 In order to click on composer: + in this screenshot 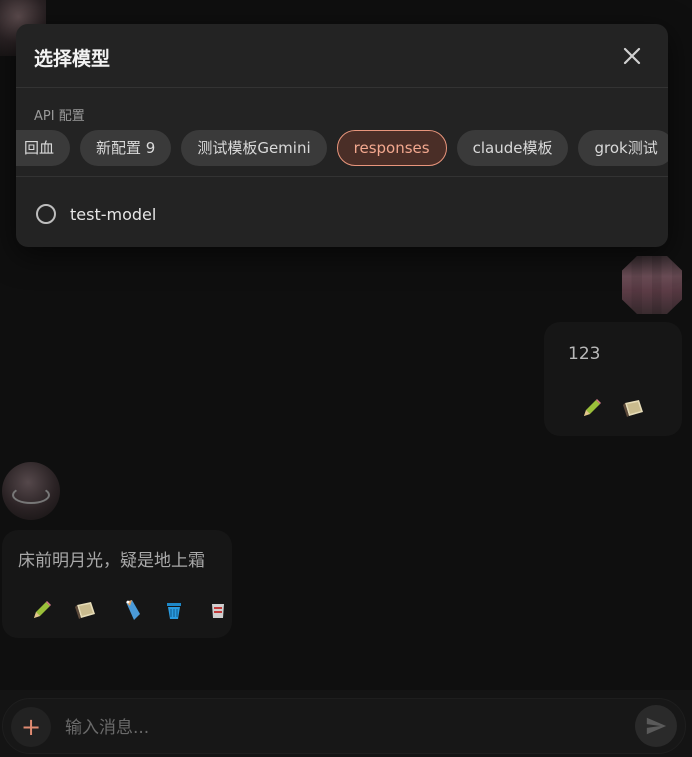, I will do `click(344, 726)`.